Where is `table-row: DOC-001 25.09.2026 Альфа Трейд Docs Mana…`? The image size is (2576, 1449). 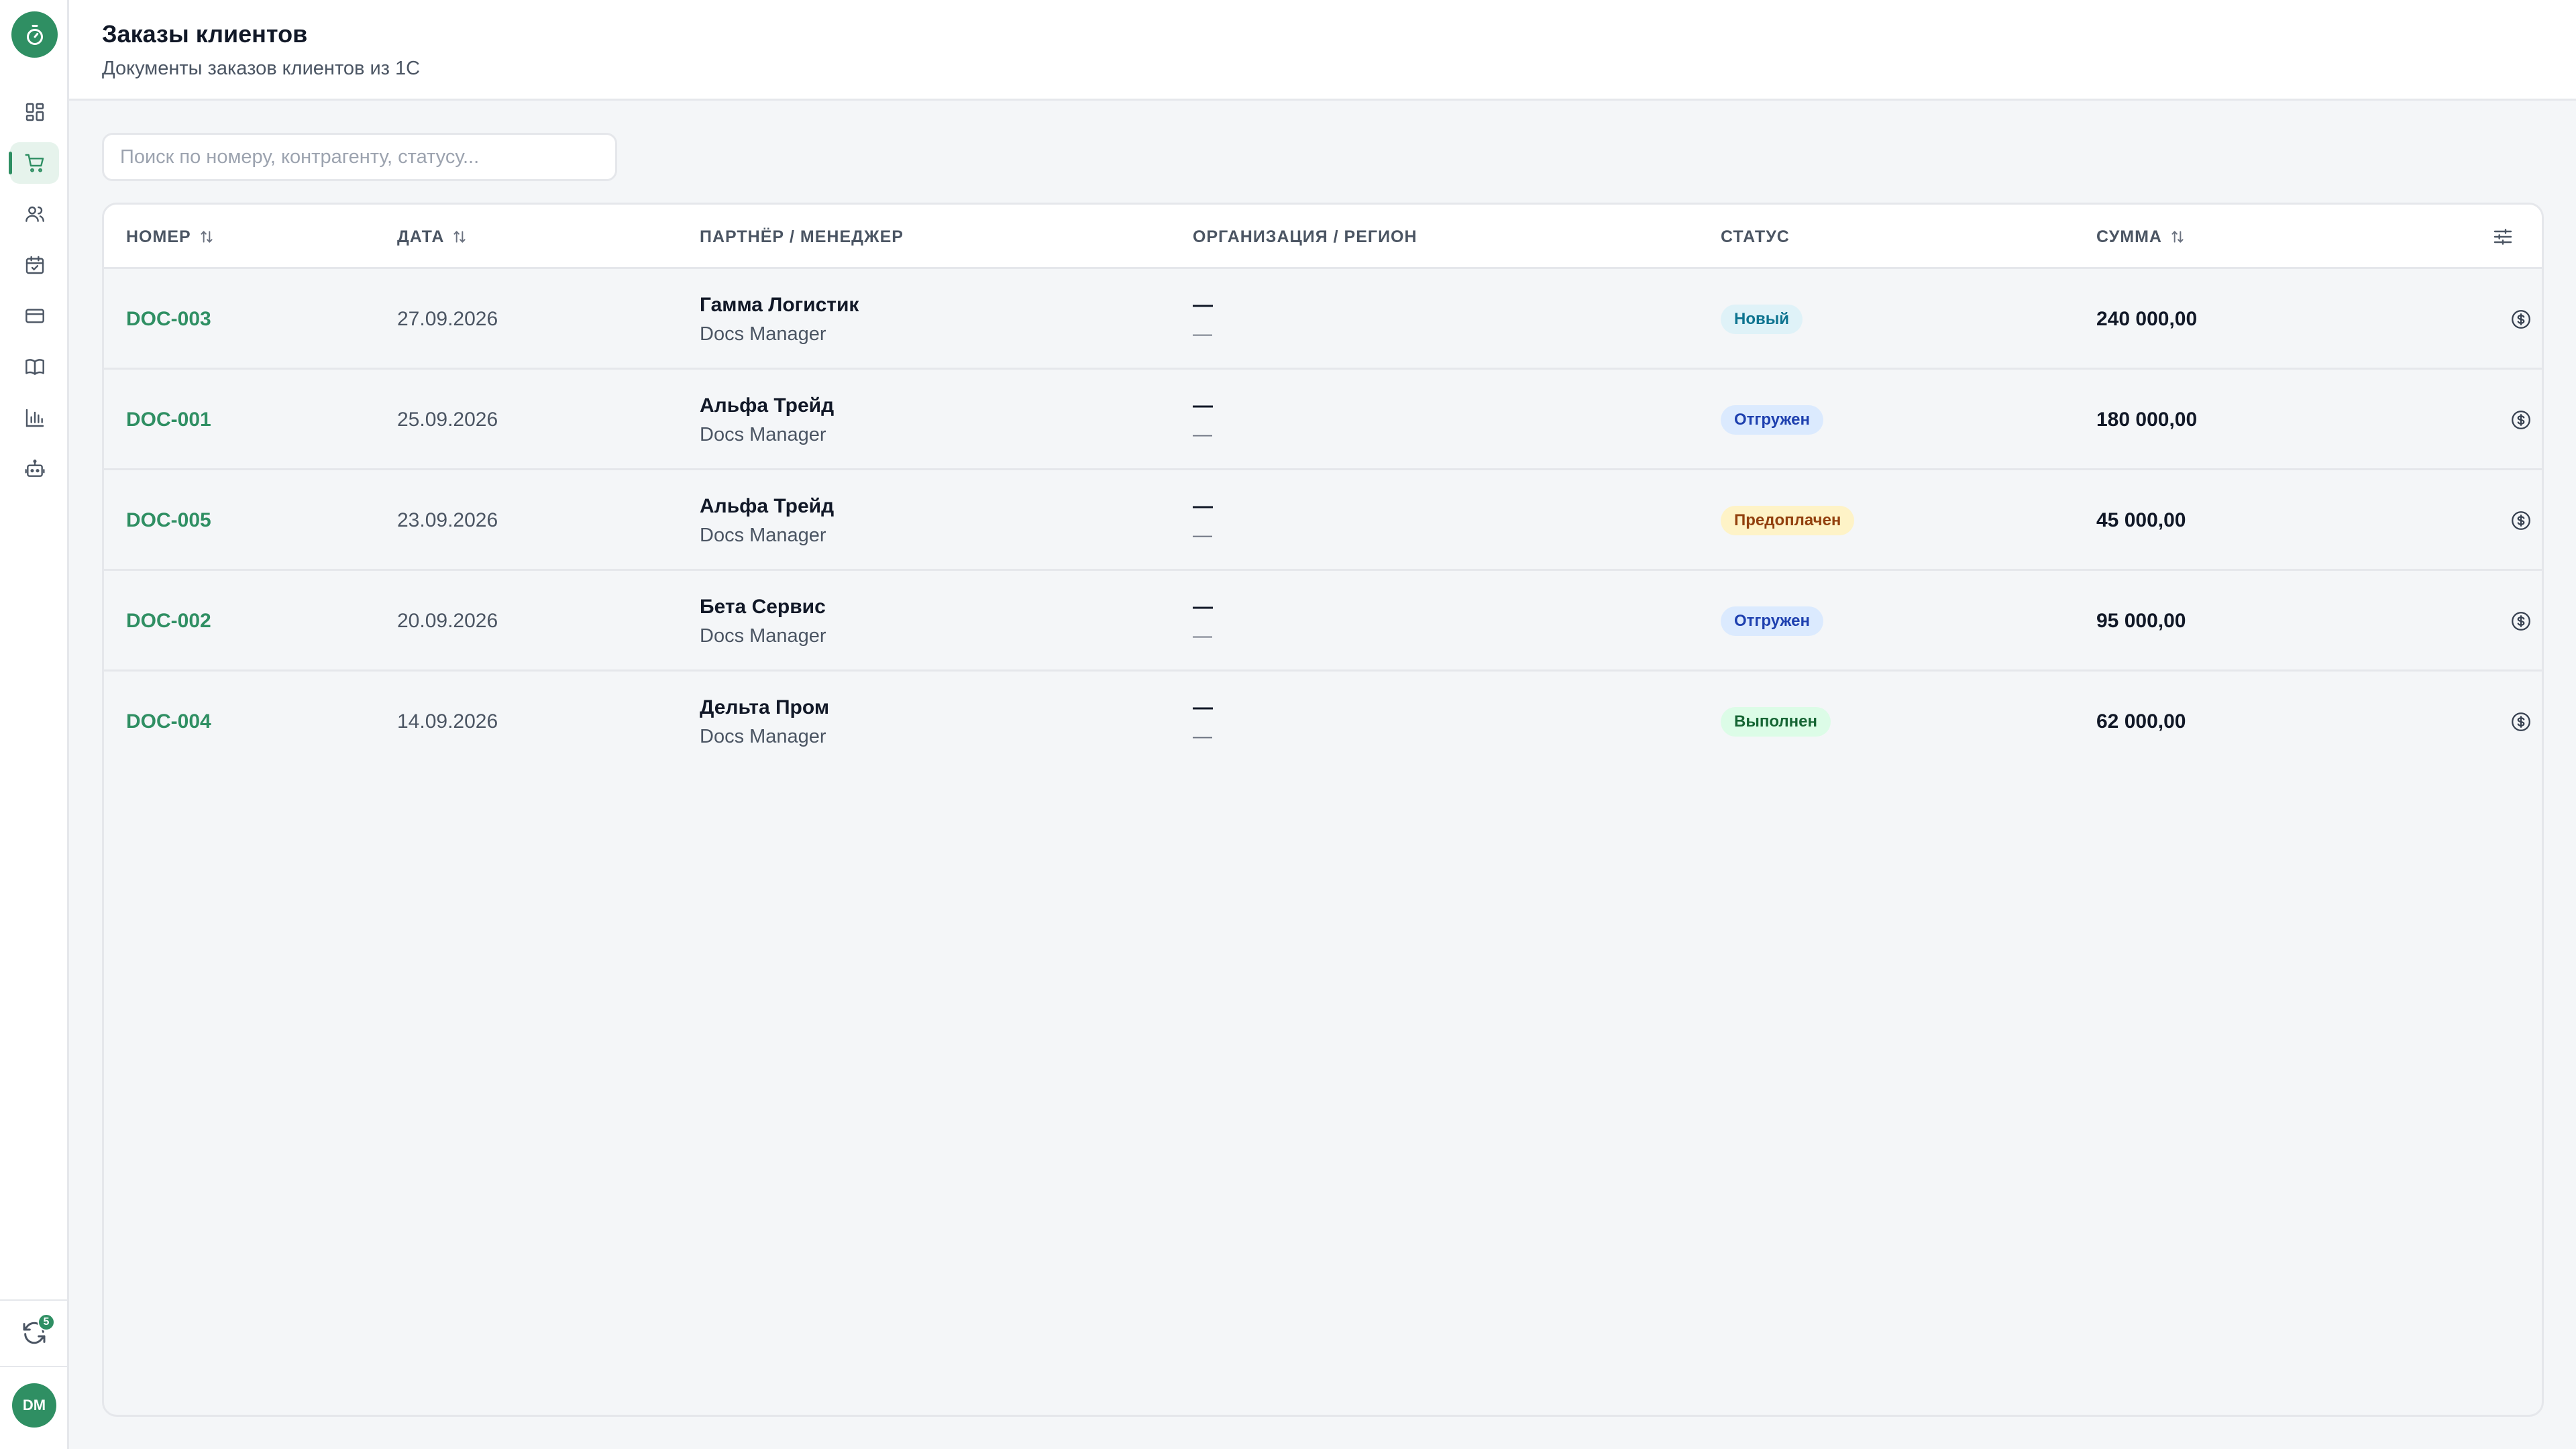 table-row: DOC-001 25.09.2026 Альфа Трейд Docs Mana… is located at coordinates (1323, 420).